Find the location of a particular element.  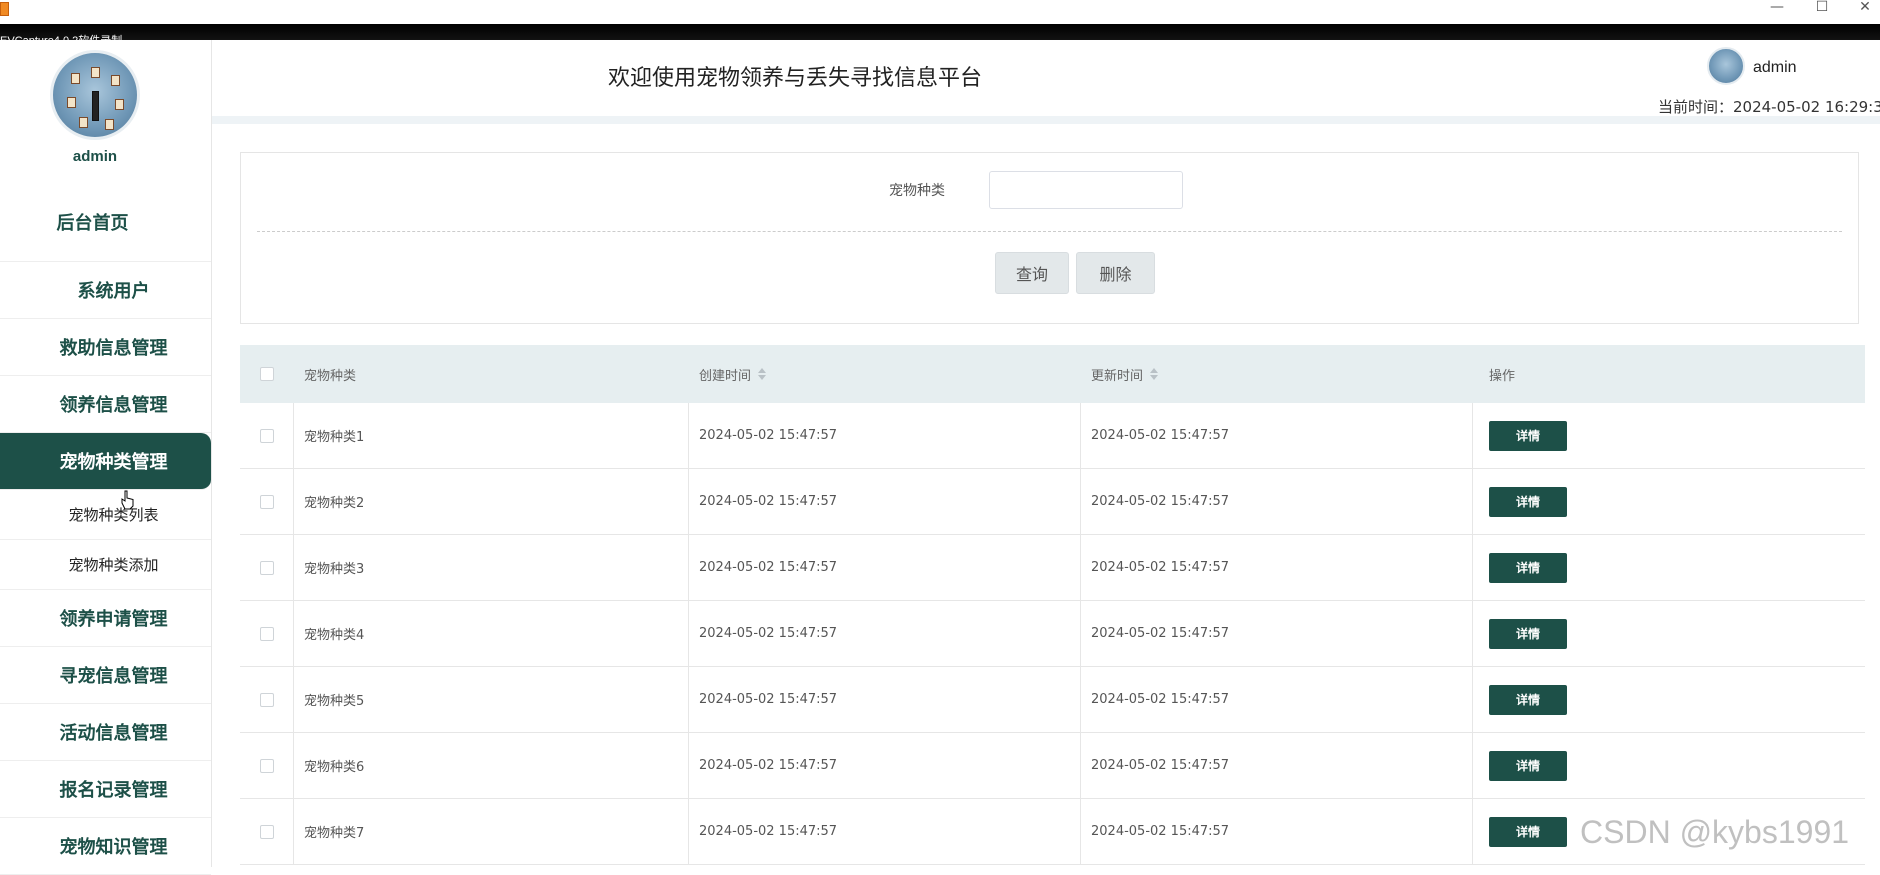

cell-pet-type: 宠物种类7 is located at coordinates (491, 831).